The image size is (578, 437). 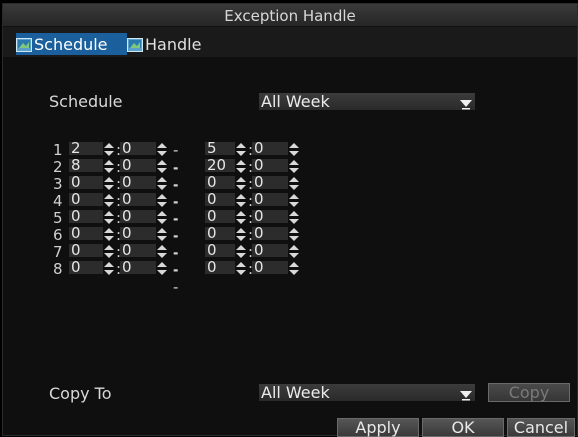 I want to click on tab-schedule-label: Schedule, so click(x=71, y=44).